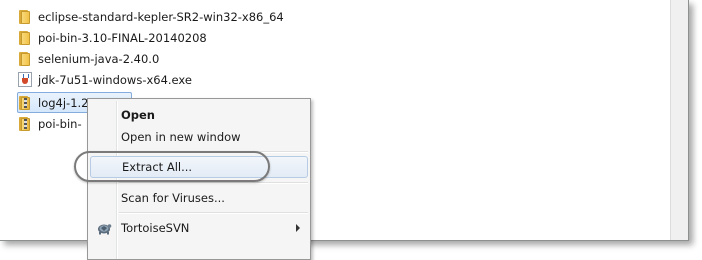 The width and height of the screenshot is (702, 260). I want to click on file-item: poi-bin-3.10-FINAL-20140208, so click(112, 37).